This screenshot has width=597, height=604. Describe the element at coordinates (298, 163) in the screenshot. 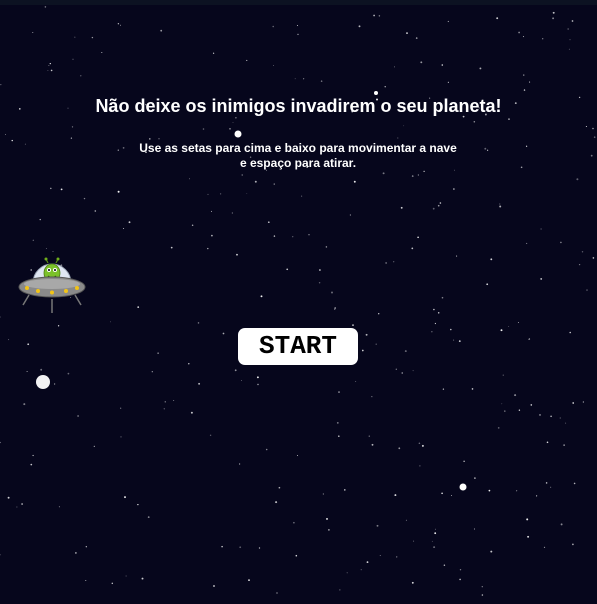

I see `instructions-line-2: e espaço para atirar.` at that location.